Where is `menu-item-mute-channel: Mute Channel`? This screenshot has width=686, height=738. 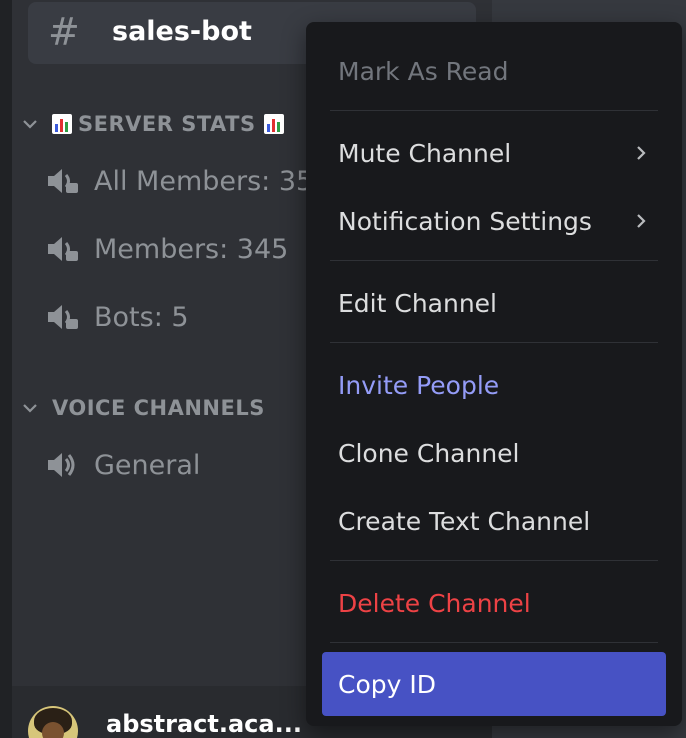 menu-item-mute-channel: Mute Channel is located at coordinates (494, 153).